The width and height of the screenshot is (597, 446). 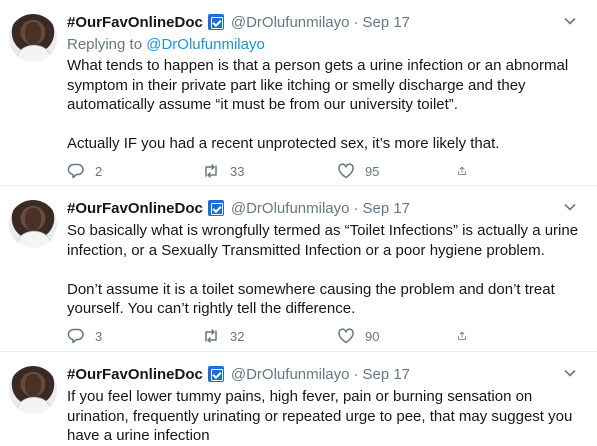 I want to click on retweet-count: 33, so click(x=237, y=171).